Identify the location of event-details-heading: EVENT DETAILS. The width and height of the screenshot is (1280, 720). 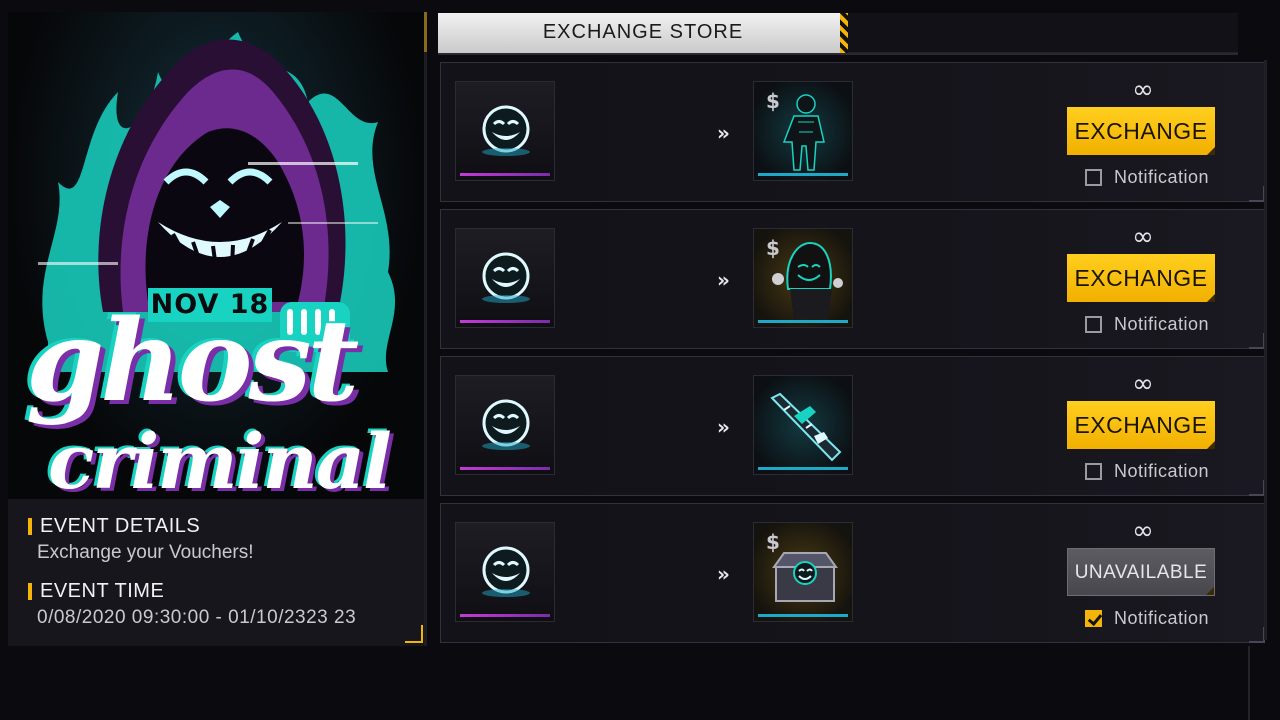
(226, 526).